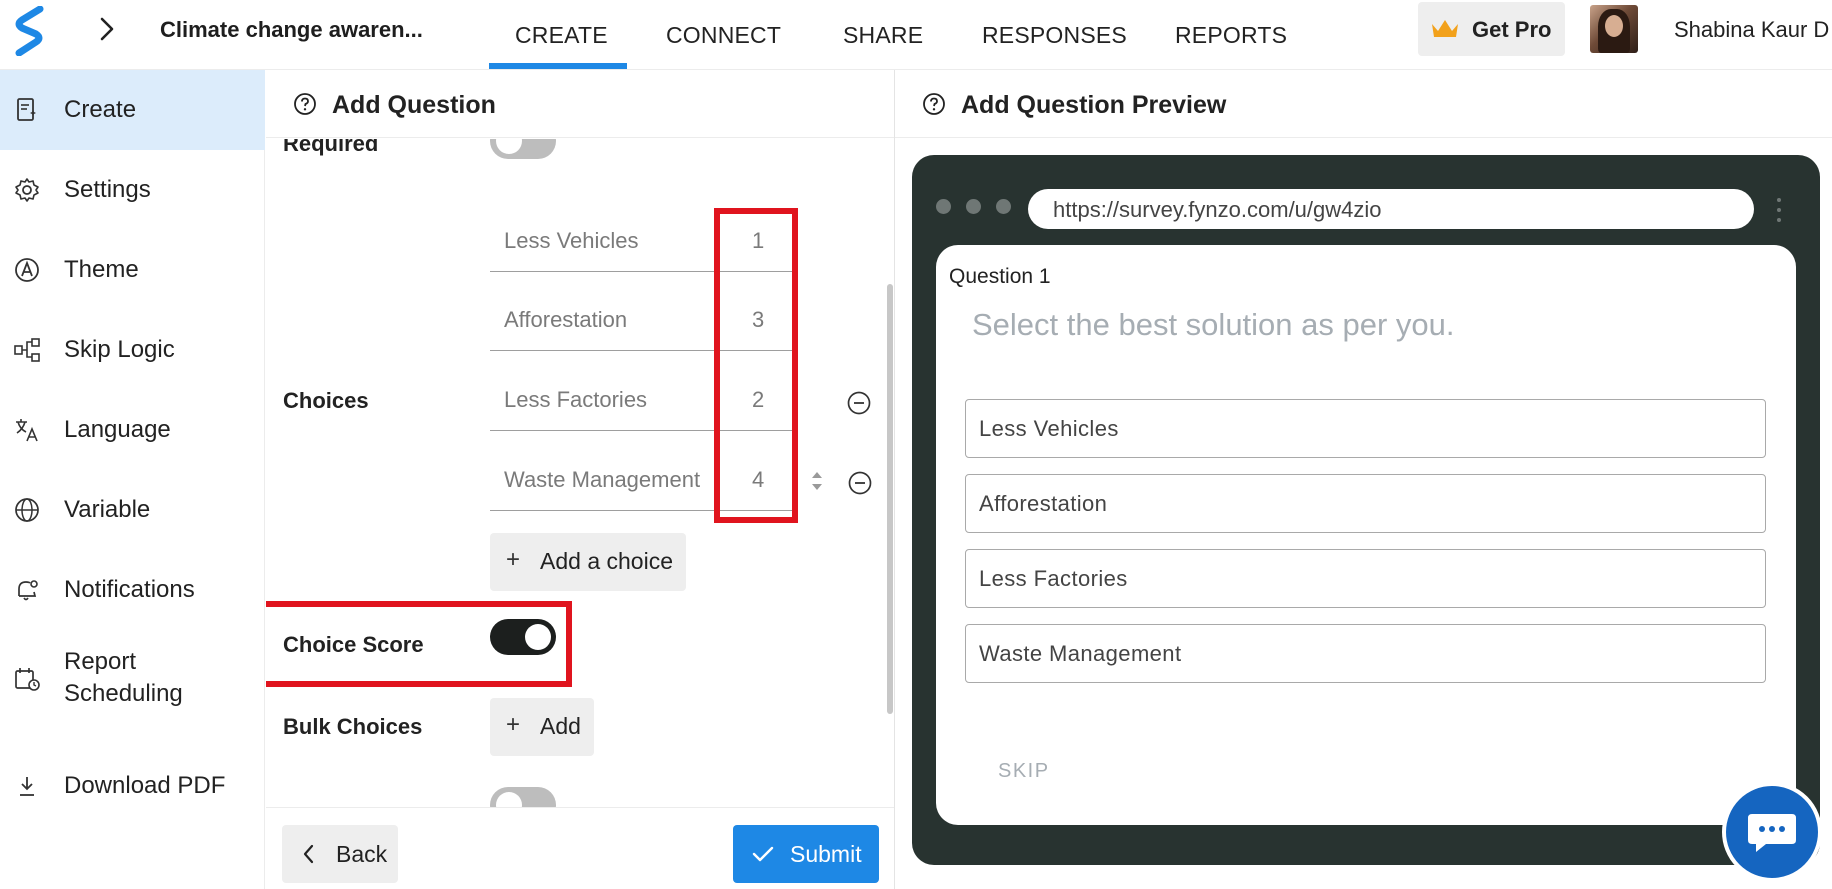 The width and height of the screenshot is (1832, 889). I want to click on required-label: Required, so click(331, 147).